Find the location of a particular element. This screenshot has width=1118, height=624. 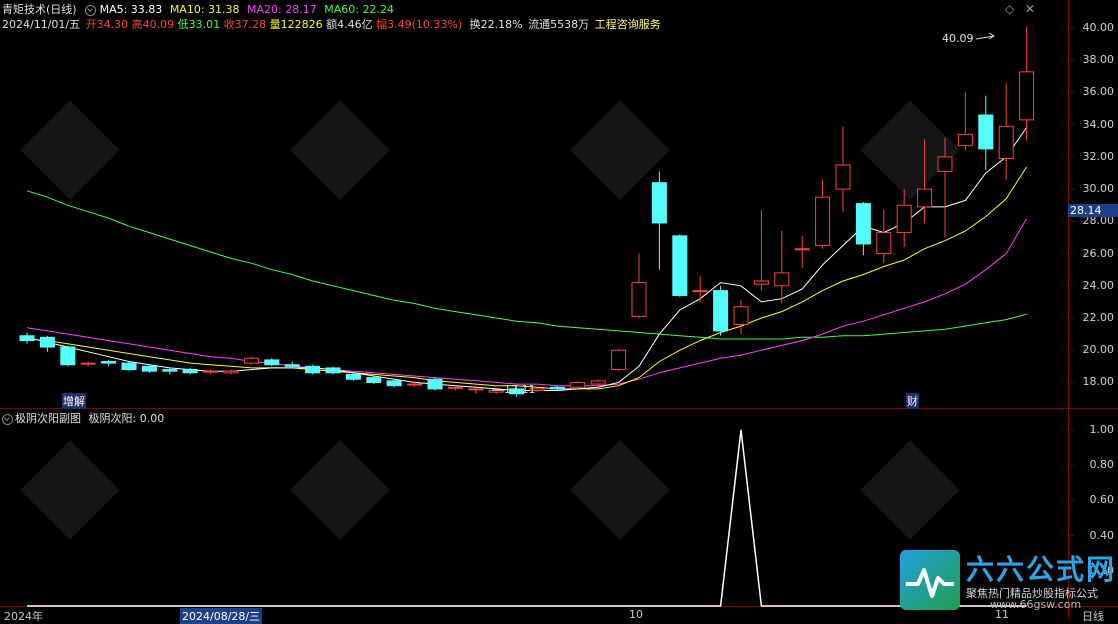

event-tag-right: 财 is located at coordinates (912, 401).